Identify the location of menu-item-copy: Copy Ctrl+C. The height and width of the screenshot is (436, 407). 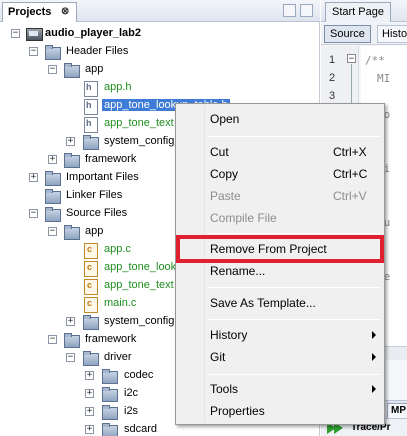
(280, 174).